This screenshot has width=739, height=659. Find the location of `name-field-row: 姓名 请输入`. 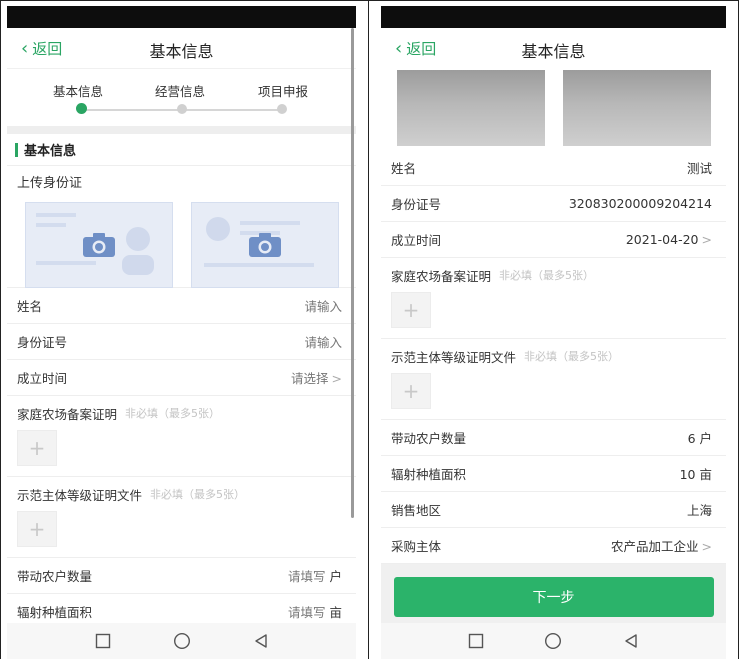

name-field-row: 姓名 请输入 is located at coordinates (181, 306).